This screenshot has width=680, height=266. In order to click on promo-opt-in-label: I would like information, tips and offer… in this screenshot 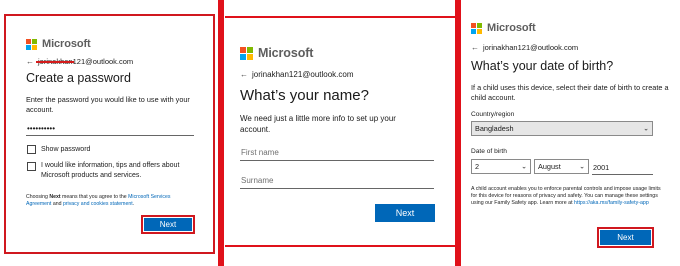, I will do `click(110, 170)`.